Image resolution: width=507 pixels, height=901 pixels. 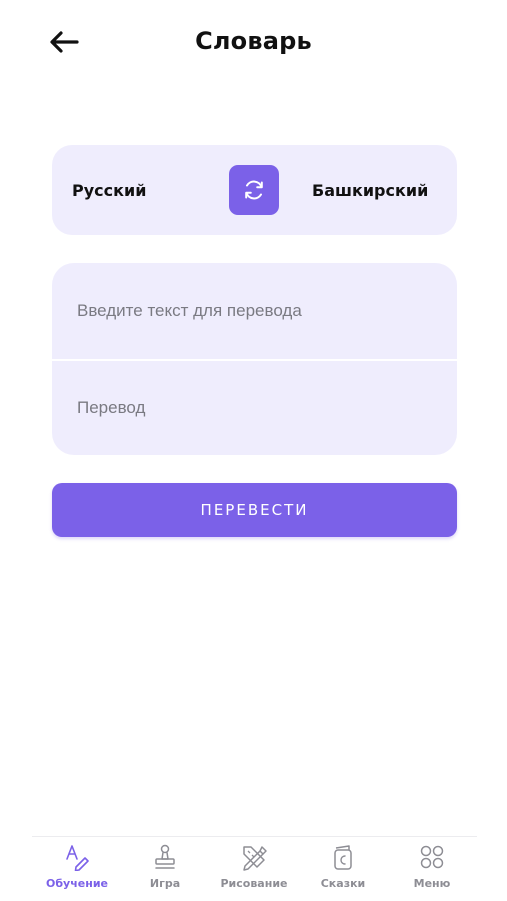 I want to click on app-header: Словарь, so click(x=253, y=45).